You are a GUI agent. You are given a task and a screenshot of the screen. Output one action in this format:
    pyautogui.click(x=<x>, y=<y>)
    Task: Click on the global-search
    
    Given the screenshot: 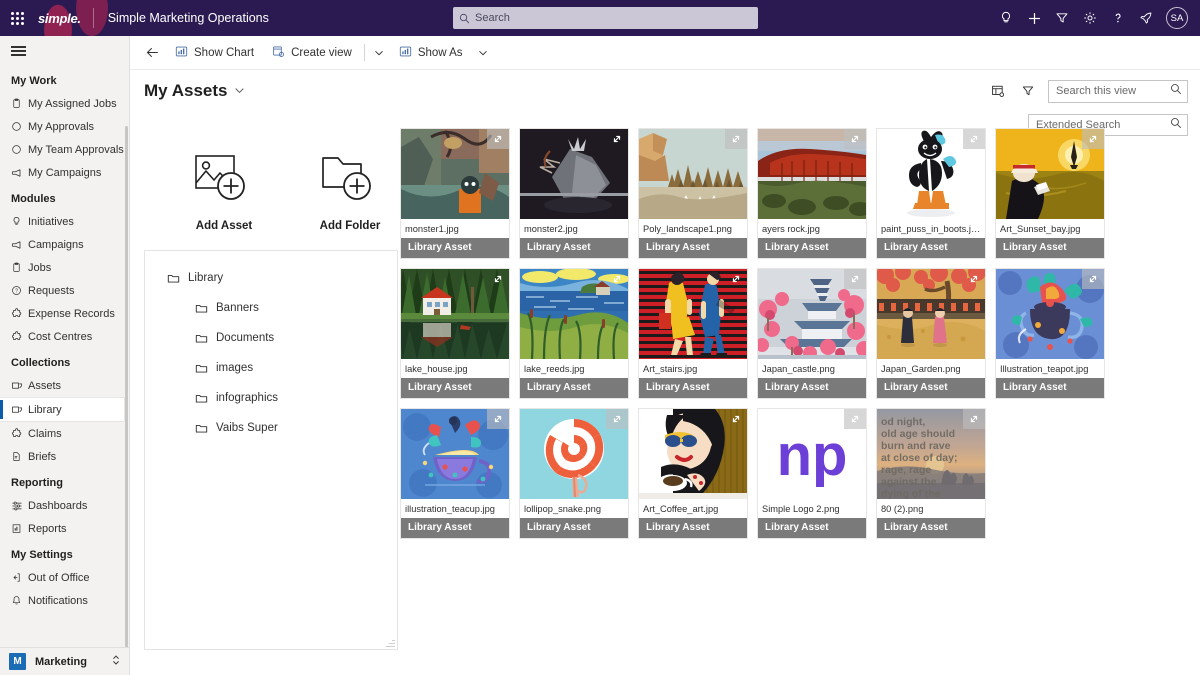 What is the action you would take?
    pyautogui.click(x=605, y=18)
    